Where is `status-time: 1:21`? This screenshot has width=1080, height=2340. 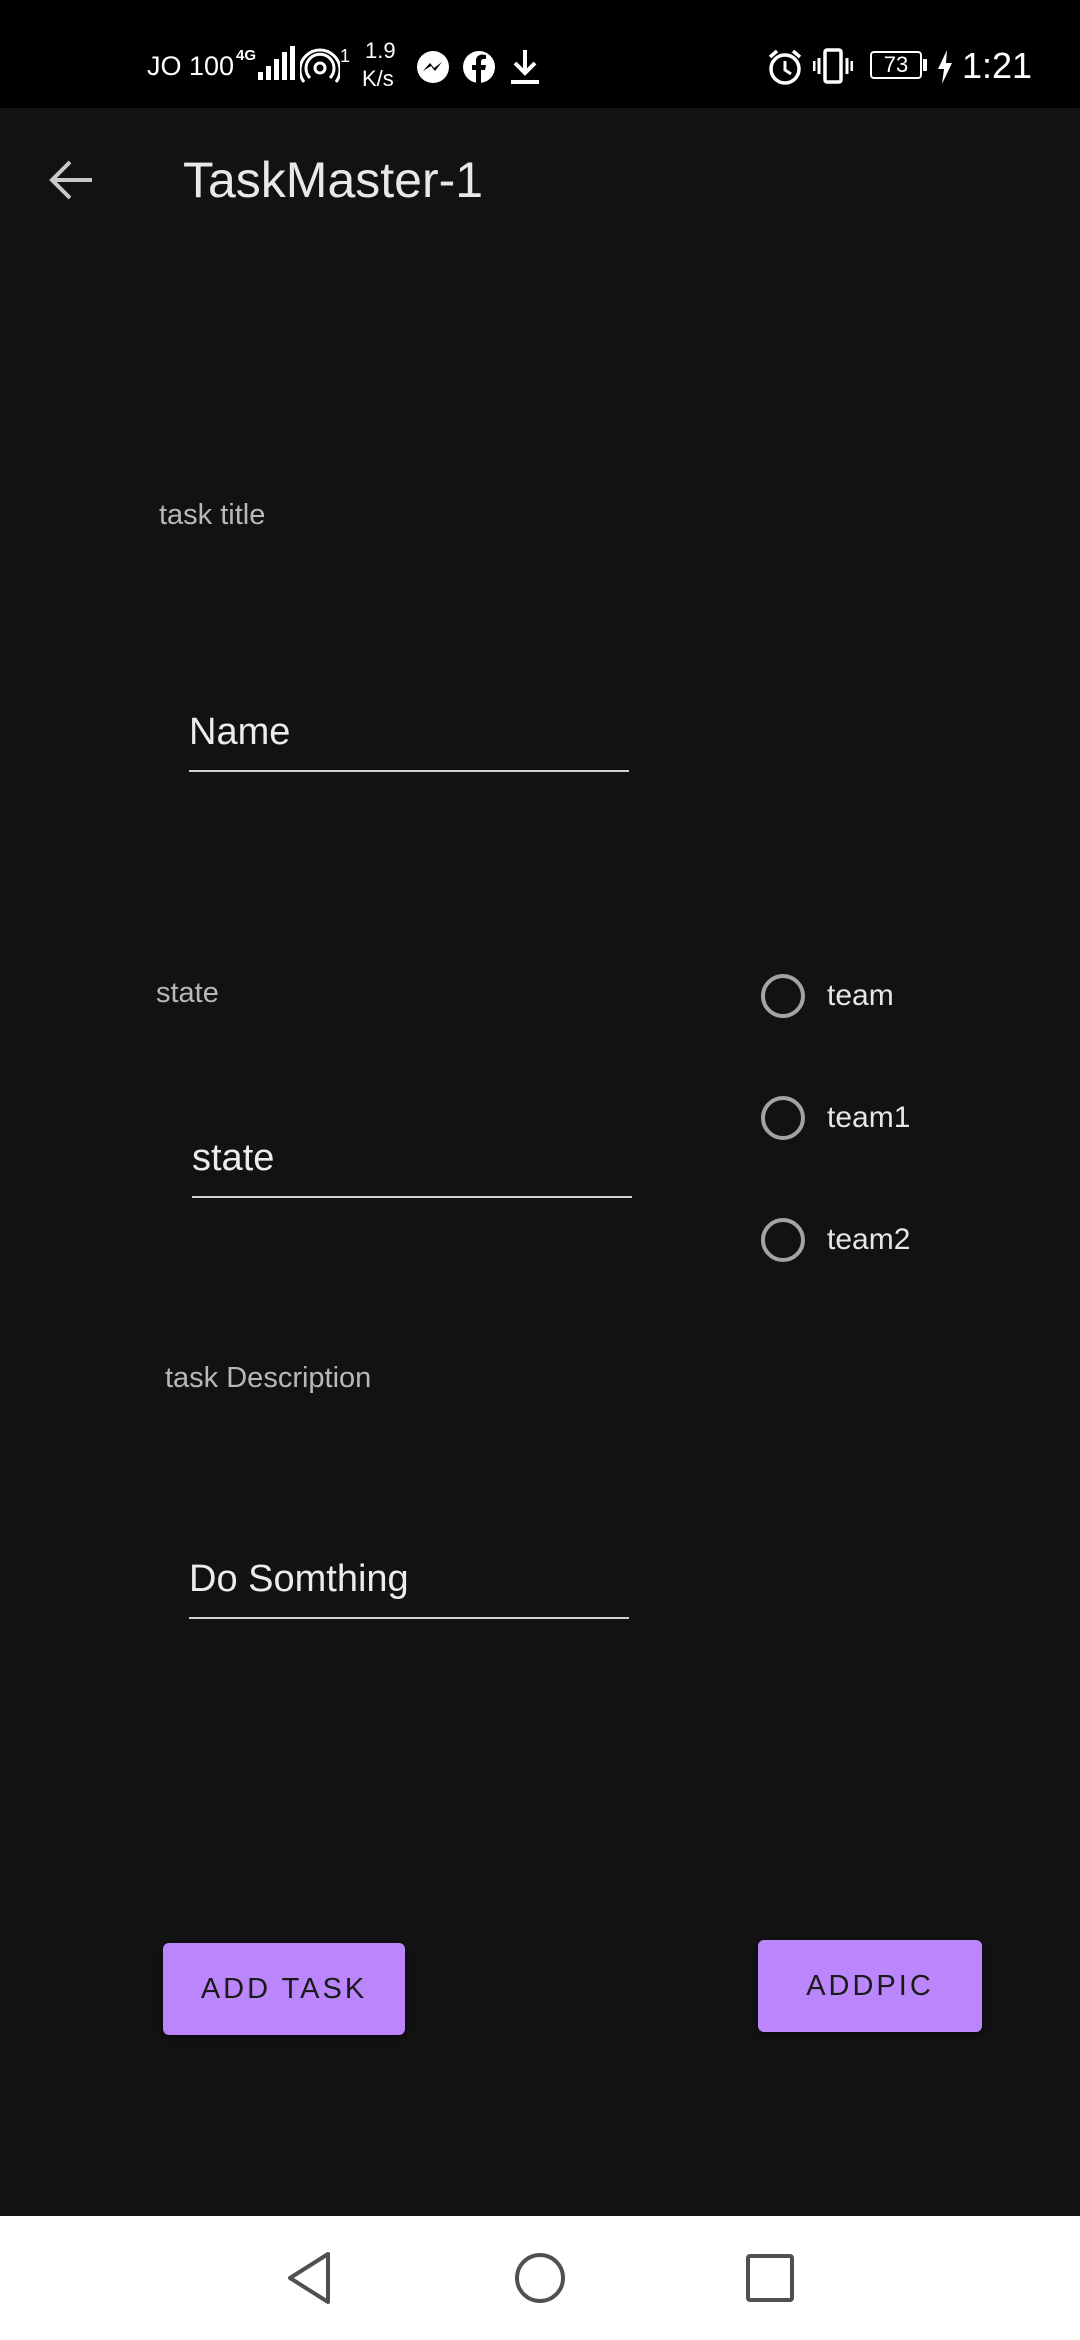
status-time: 1:21 is located at coordinates (997, 65).